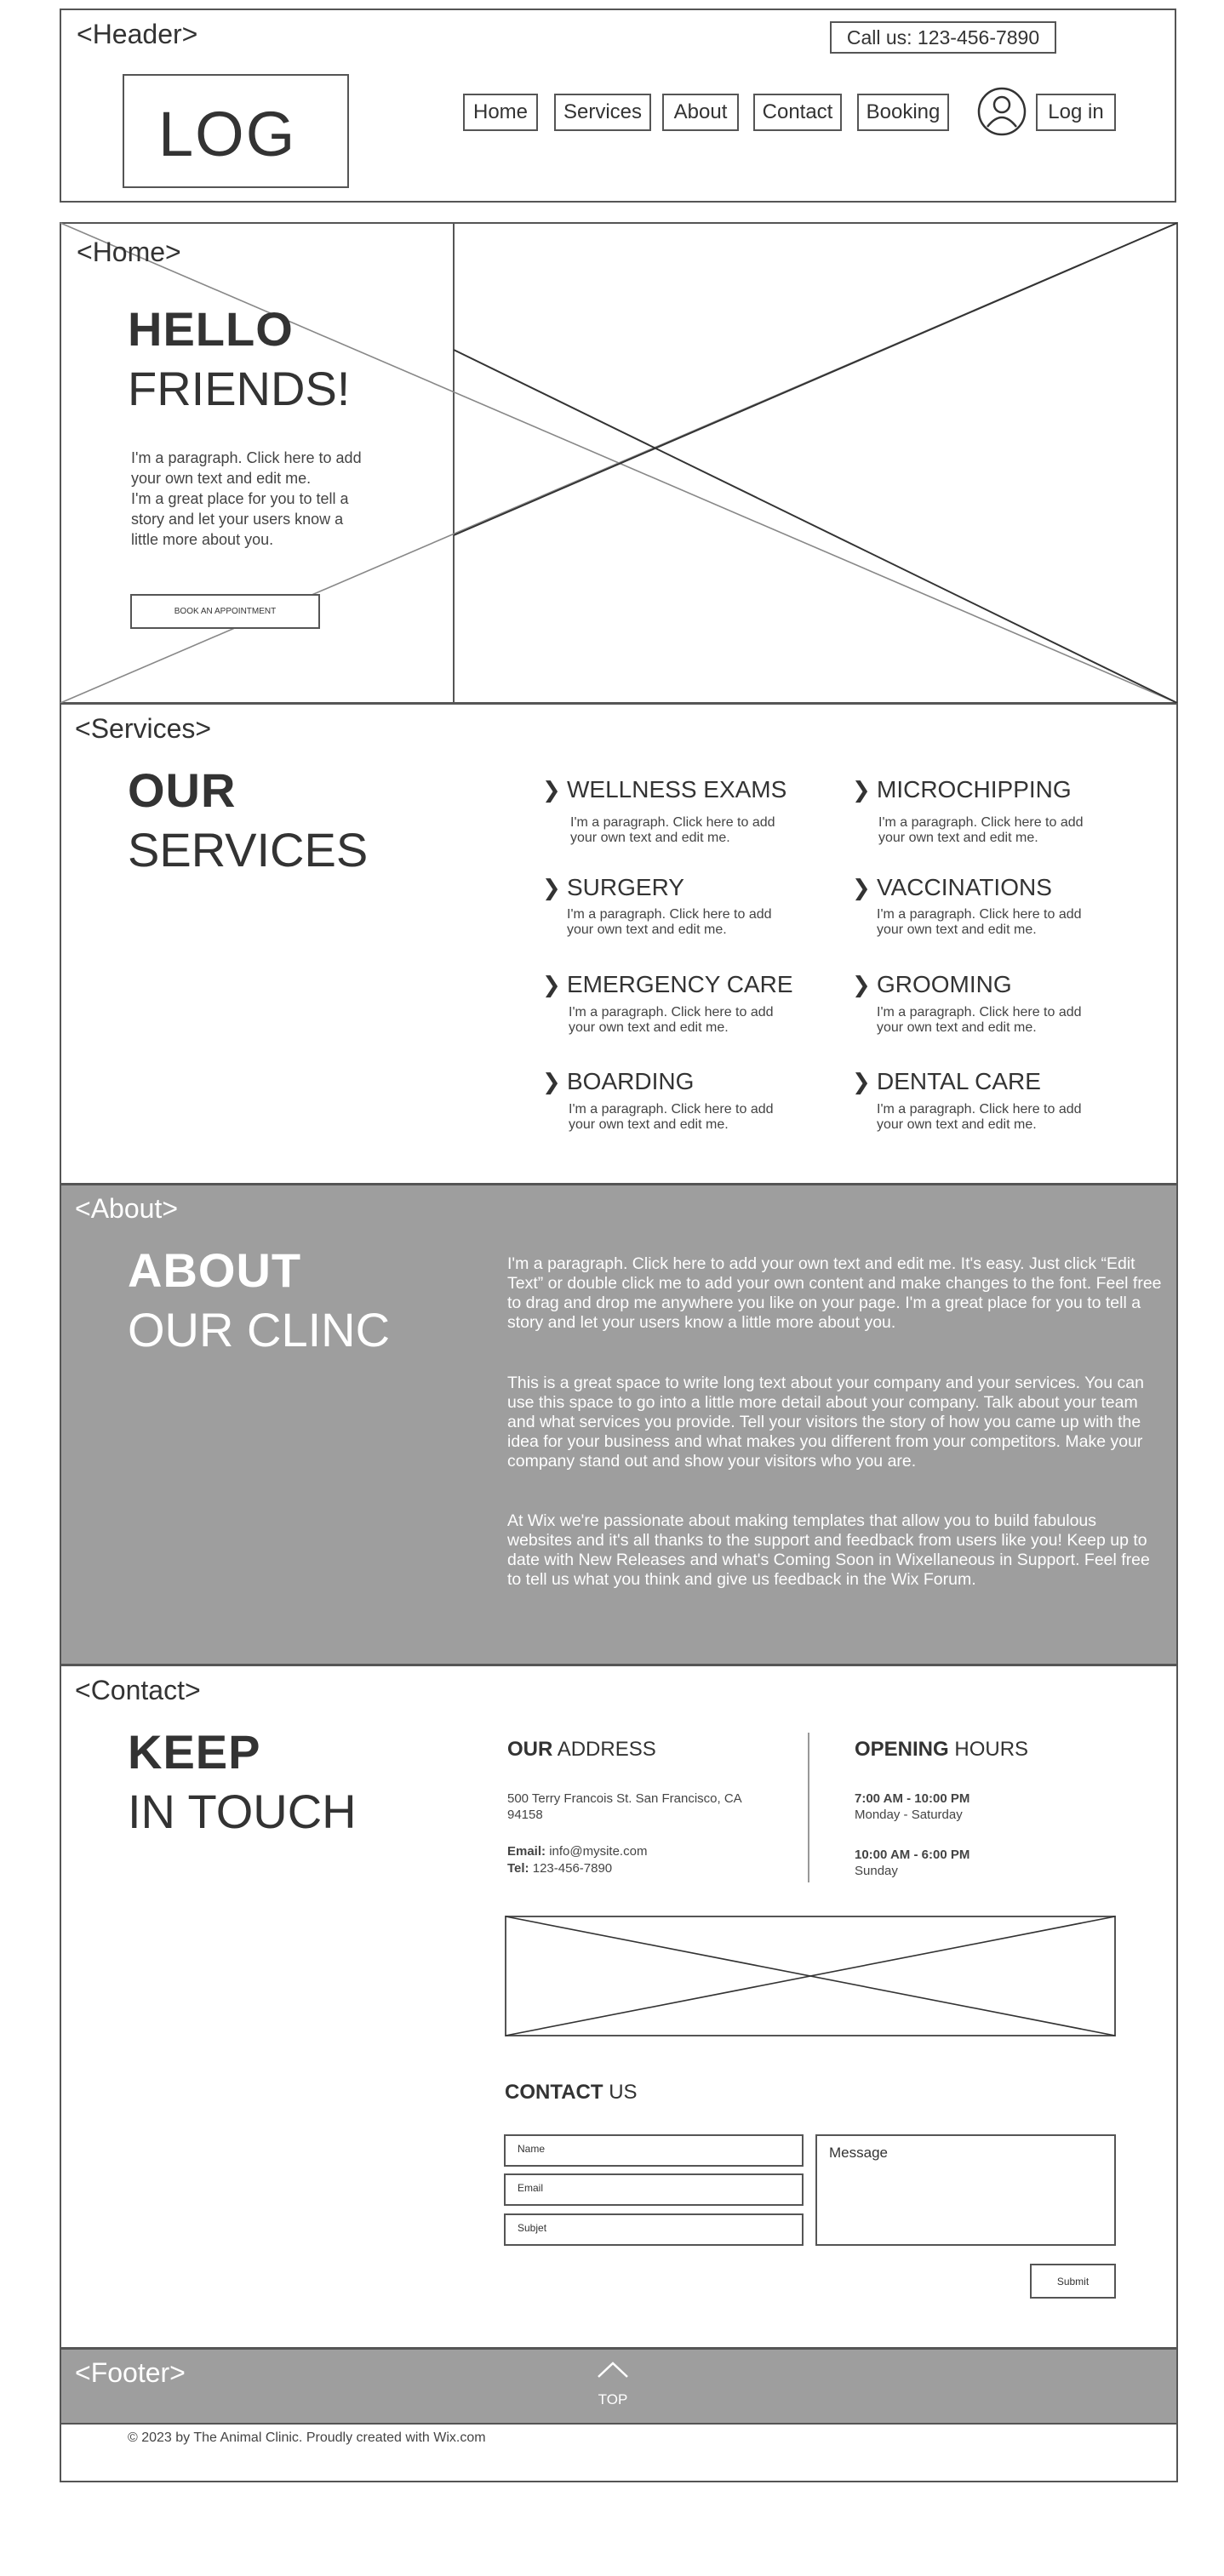  Describe the element at coordinates (654, 2229) in the screenshot. I see `subject-input: Subjet` at that location.